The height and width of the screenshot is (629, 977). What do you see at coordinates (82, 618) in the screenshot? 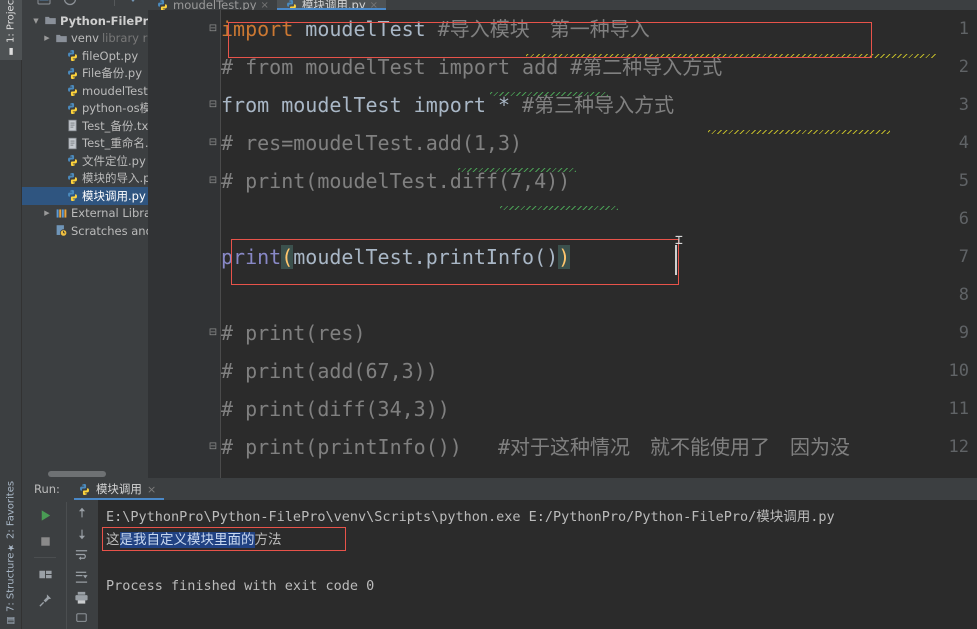
I see `more-icon` at bounding box center [82, 618].